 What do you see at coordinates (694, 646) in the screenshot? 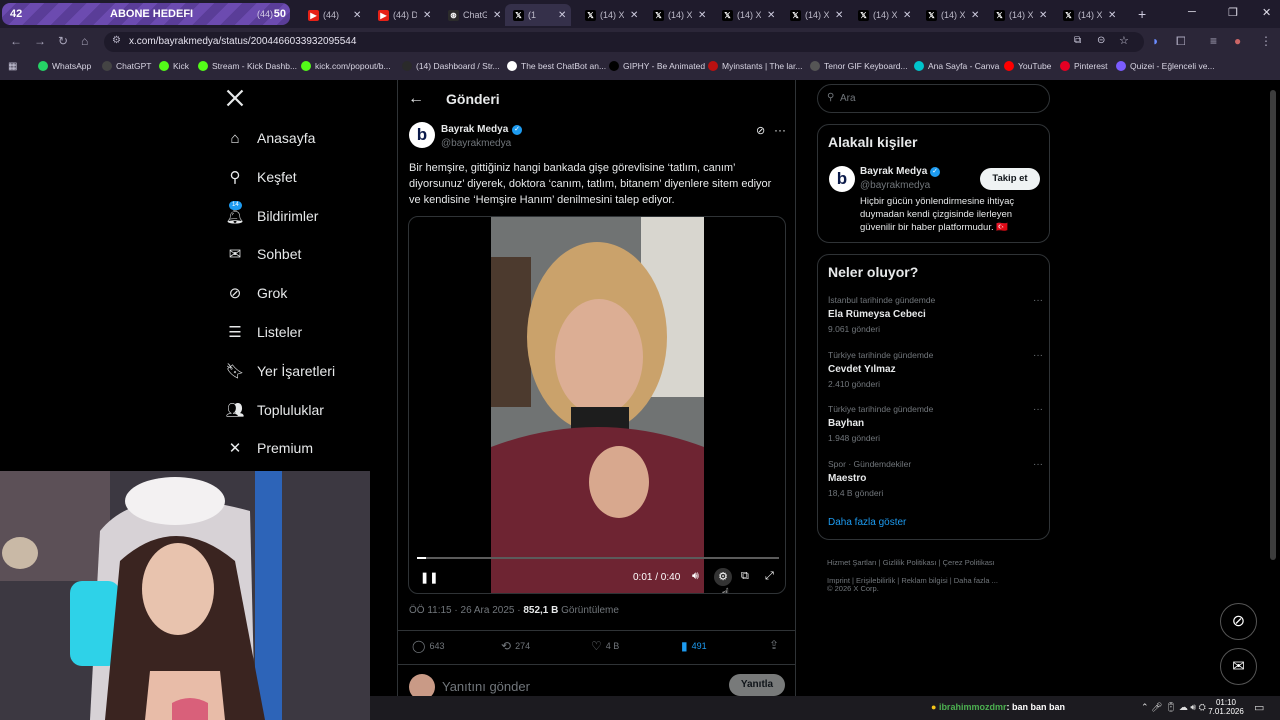
I see `bookmark-action: ▮ 491` at bounding box center [694, 646].